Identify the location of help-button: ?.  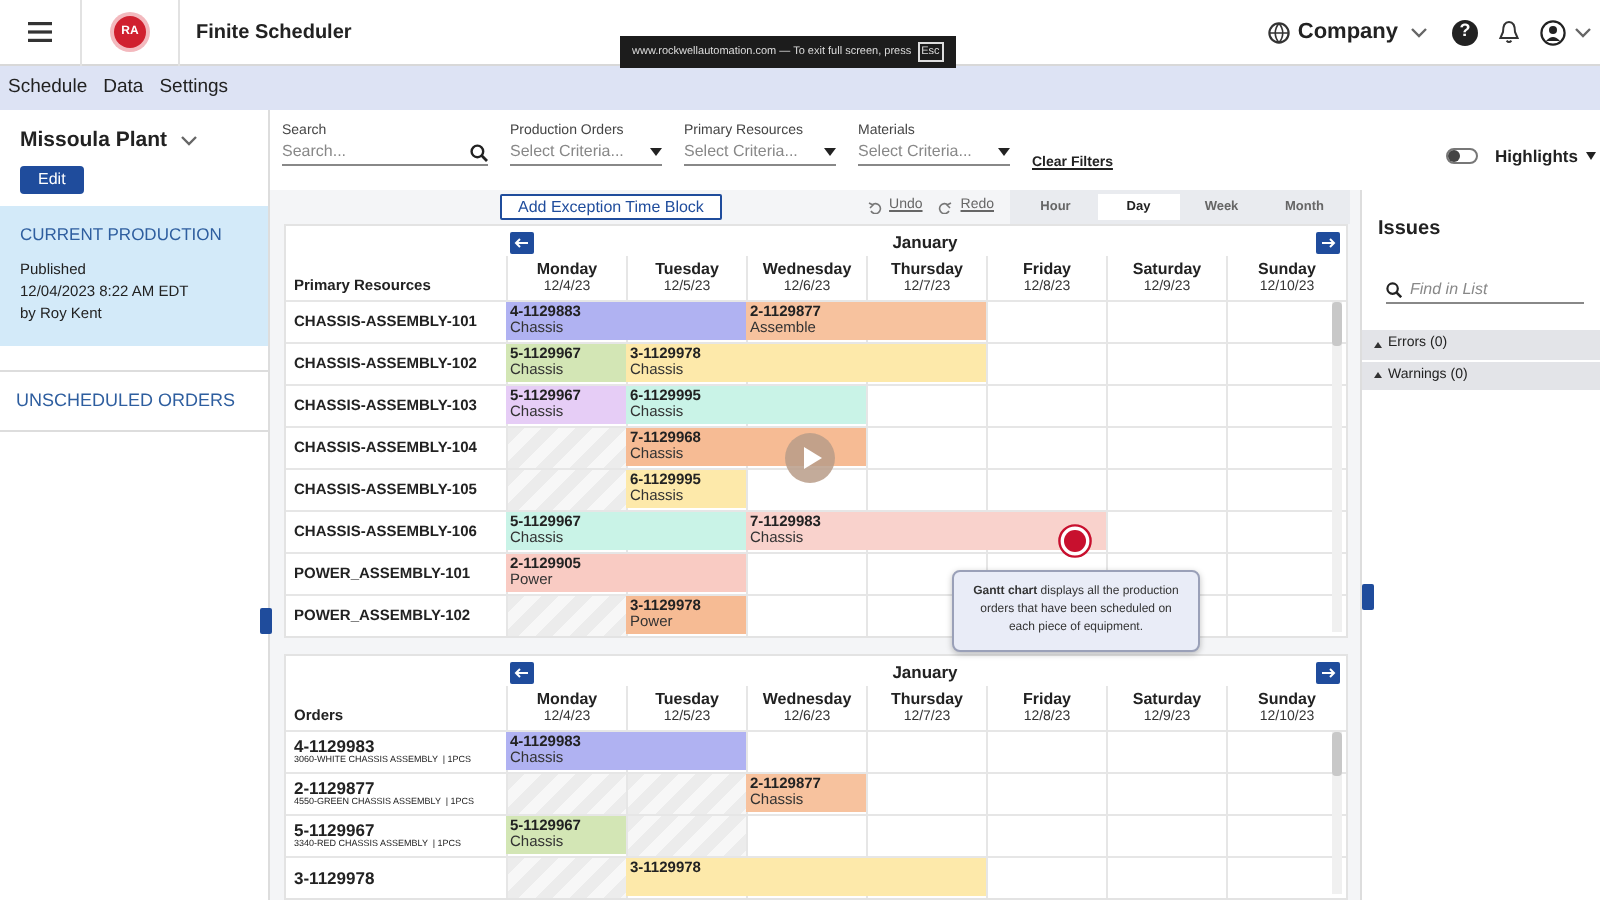
(1465, 32).